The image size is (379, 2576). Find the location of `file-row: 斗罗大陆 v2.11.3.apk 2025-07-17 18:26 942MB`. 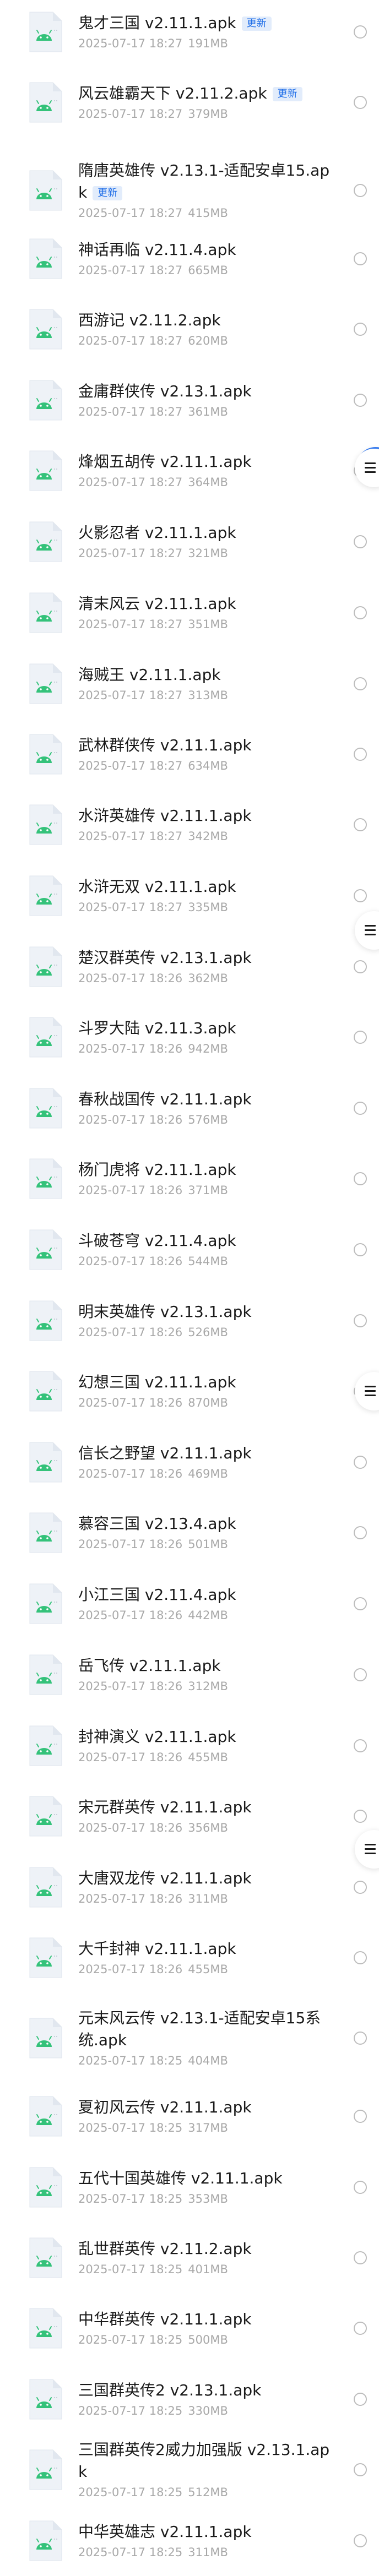

file-row: 斗罗大陆 v2.11.3.apk 2025-07-17 18:26 942MB is located at coordinates (189, 1037).